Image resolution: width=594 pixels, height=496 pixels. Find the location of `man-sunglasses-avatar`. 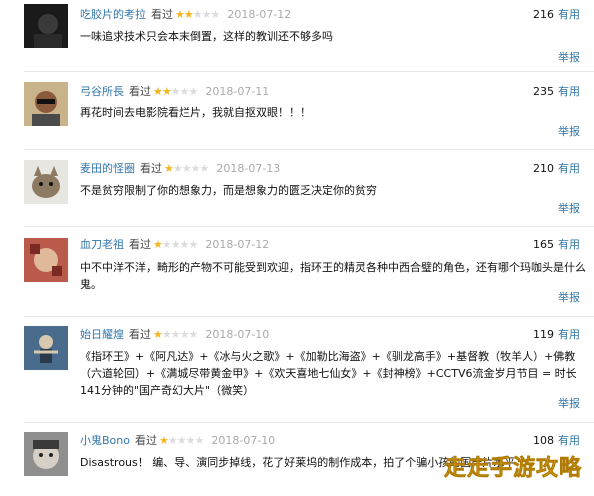

man-sunglasses-avatar is located at coordinates (46, 104).